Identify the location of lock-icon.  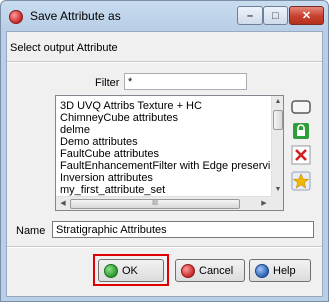
(301, 131).